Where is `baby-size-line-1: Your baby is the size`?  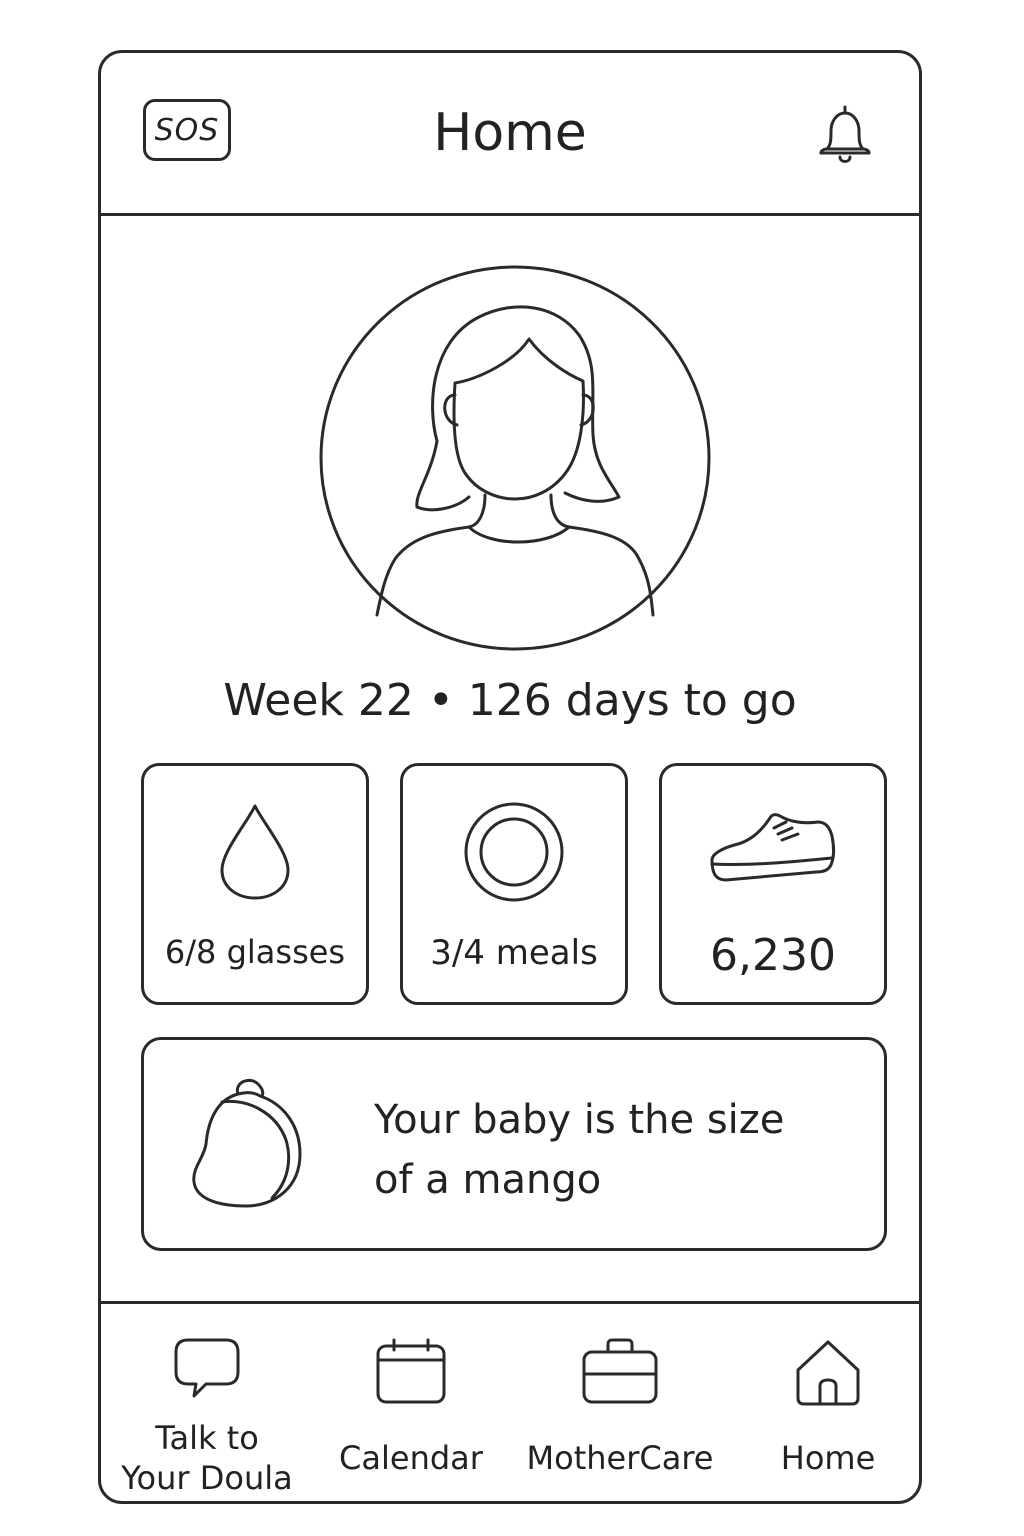 baby-size-line-1: Your baby is the size is located at coordinates (579, 1120).